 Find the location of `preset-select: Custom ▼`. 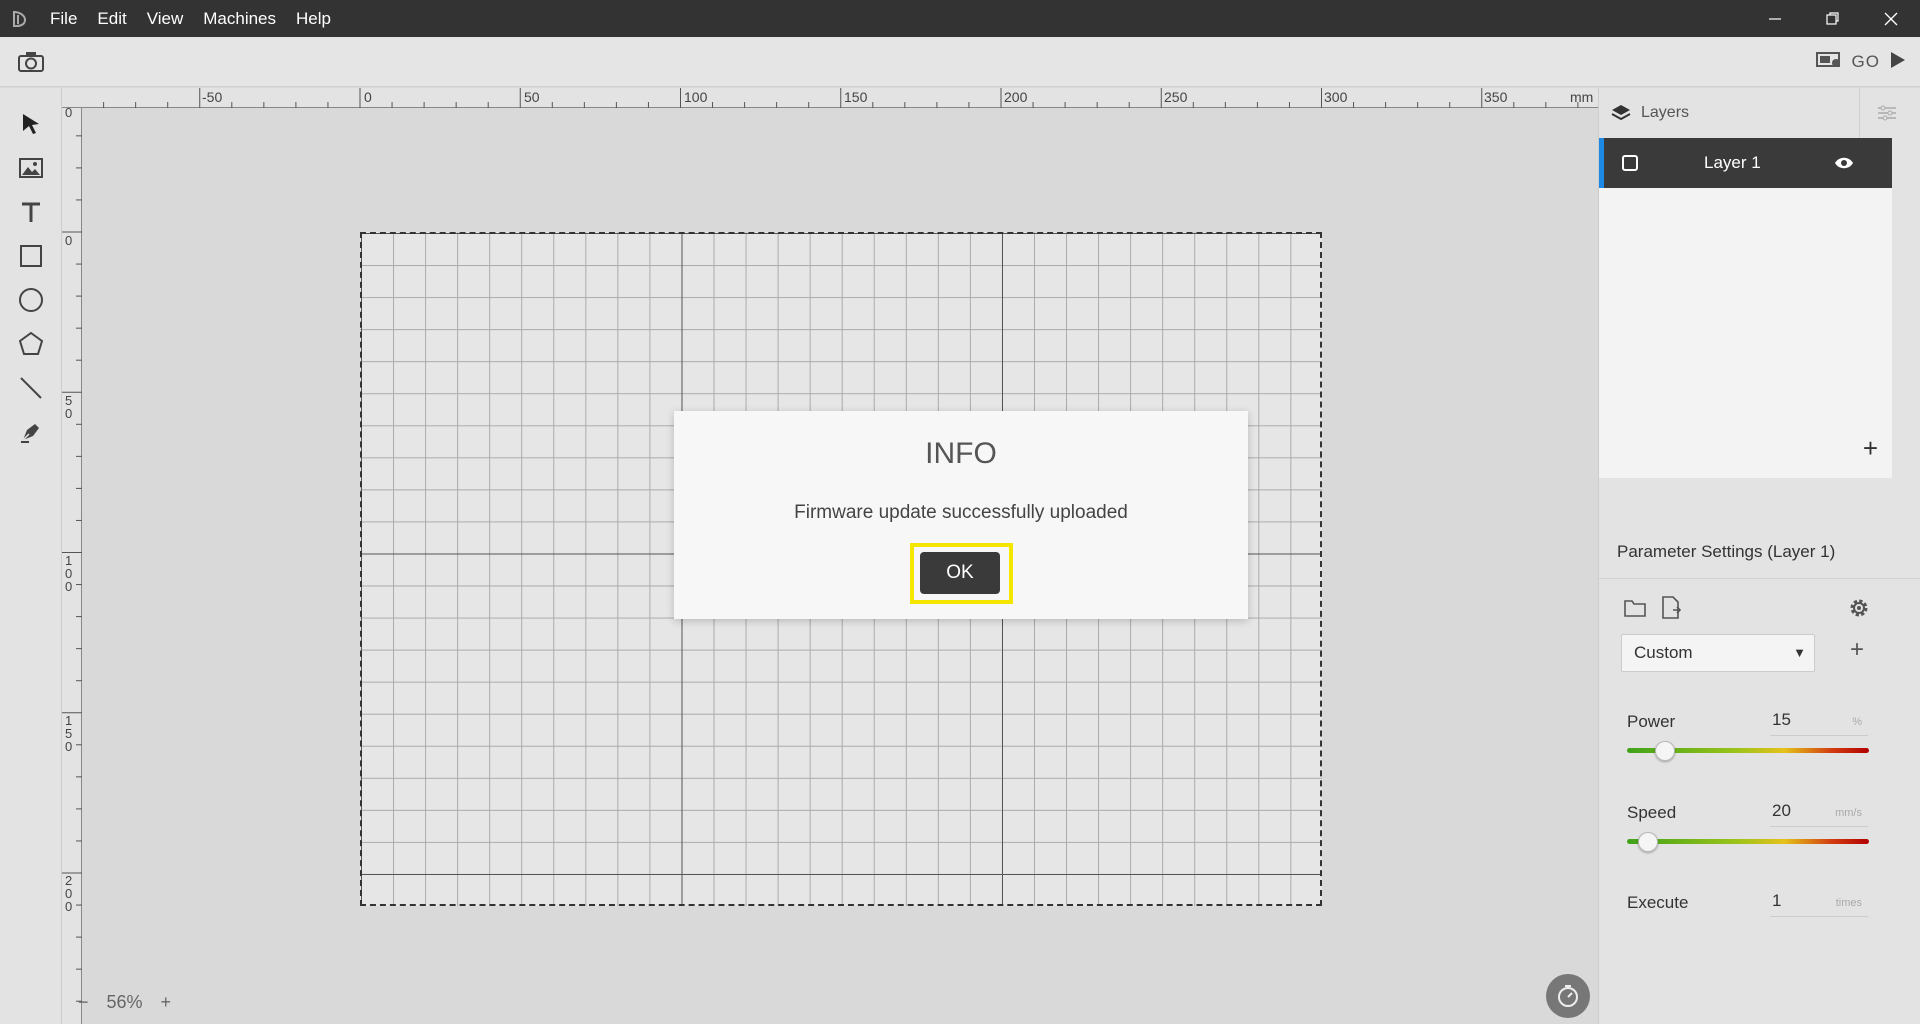

preset-select: Custom ▼ is located at coordinates (1718, 653).